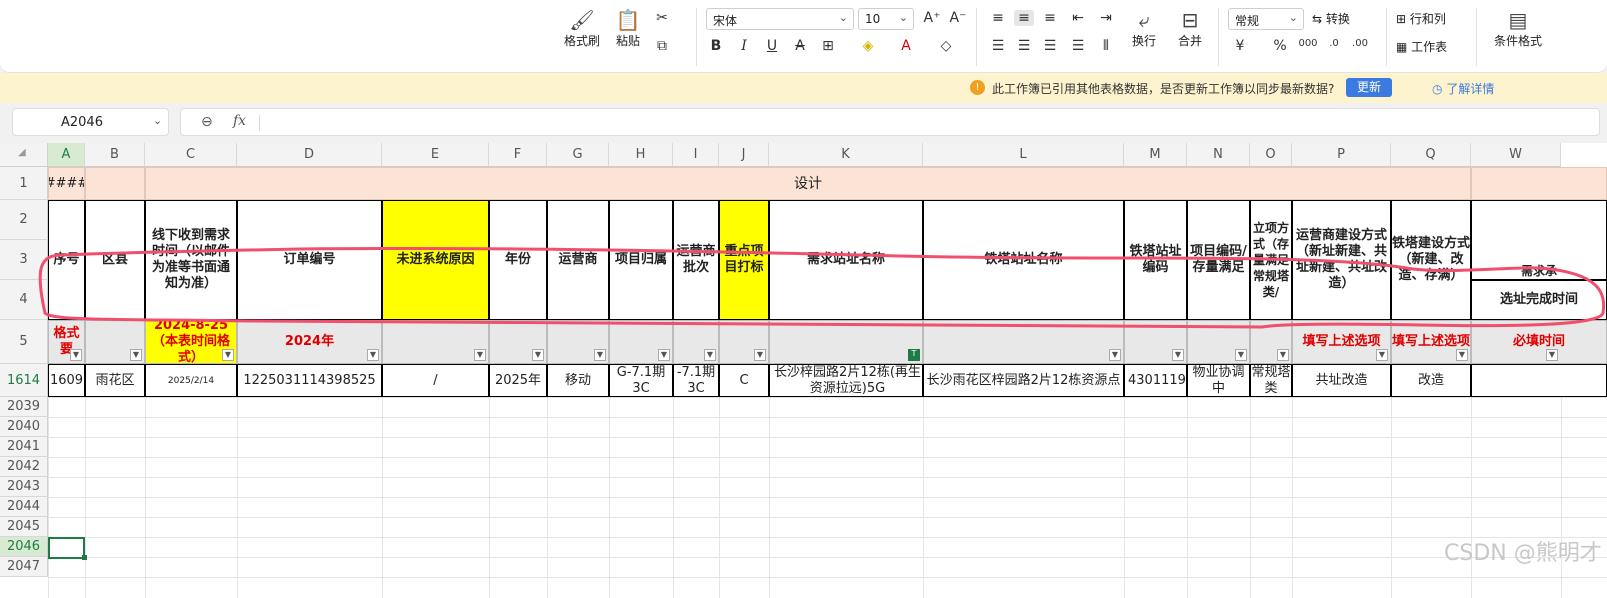 The image size is (1607, 598). Describe the element at coordinates (1106, 18) in the screenshot. I see `increase-indent-icon: ⇥` at that location.